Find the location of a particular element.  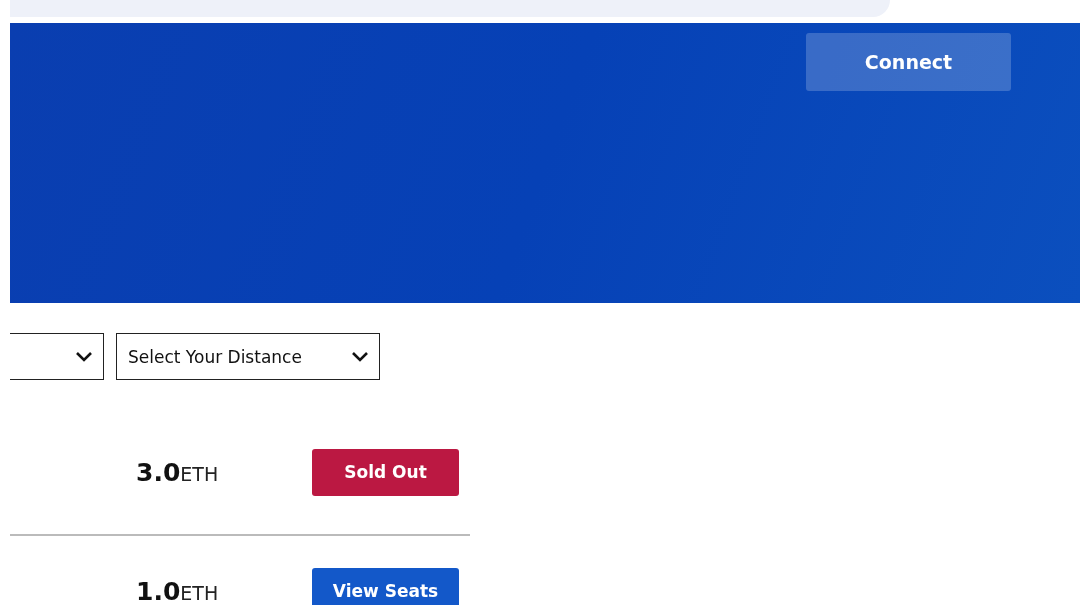

view-seats-button: View Seats is located at coordinates (385, 586).